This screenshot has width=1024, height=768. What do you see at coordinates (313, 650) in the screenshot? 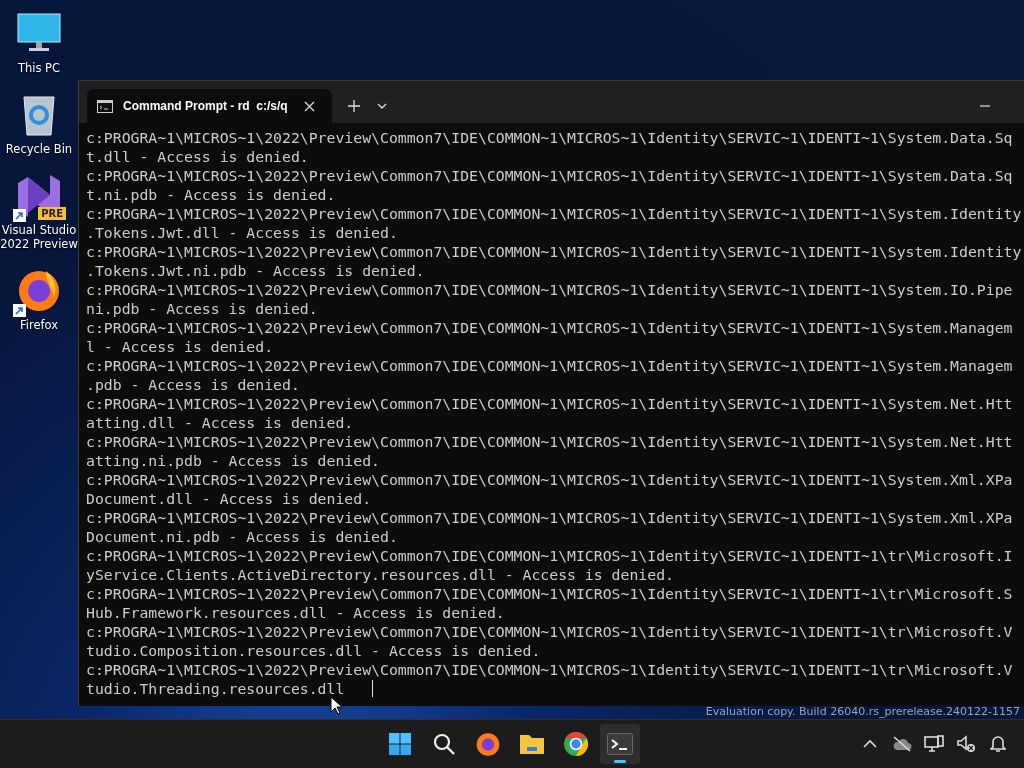
I see `terminal-output-line: tudio.Composition.resources.dll - Access is denied.` at bounding box center [313, 650].